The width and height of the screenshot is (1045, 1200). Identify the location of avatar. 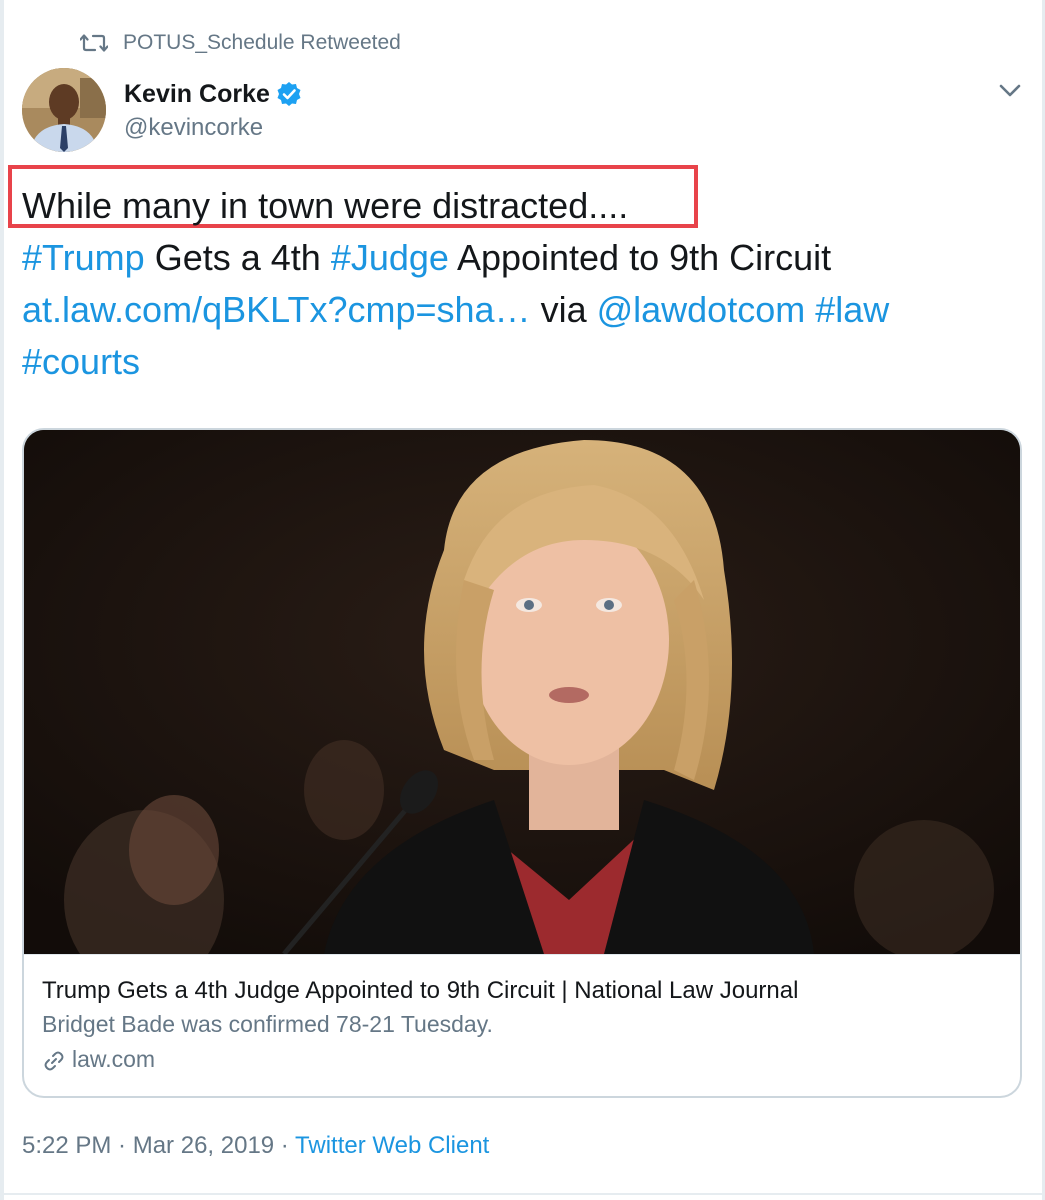
(64, 110).